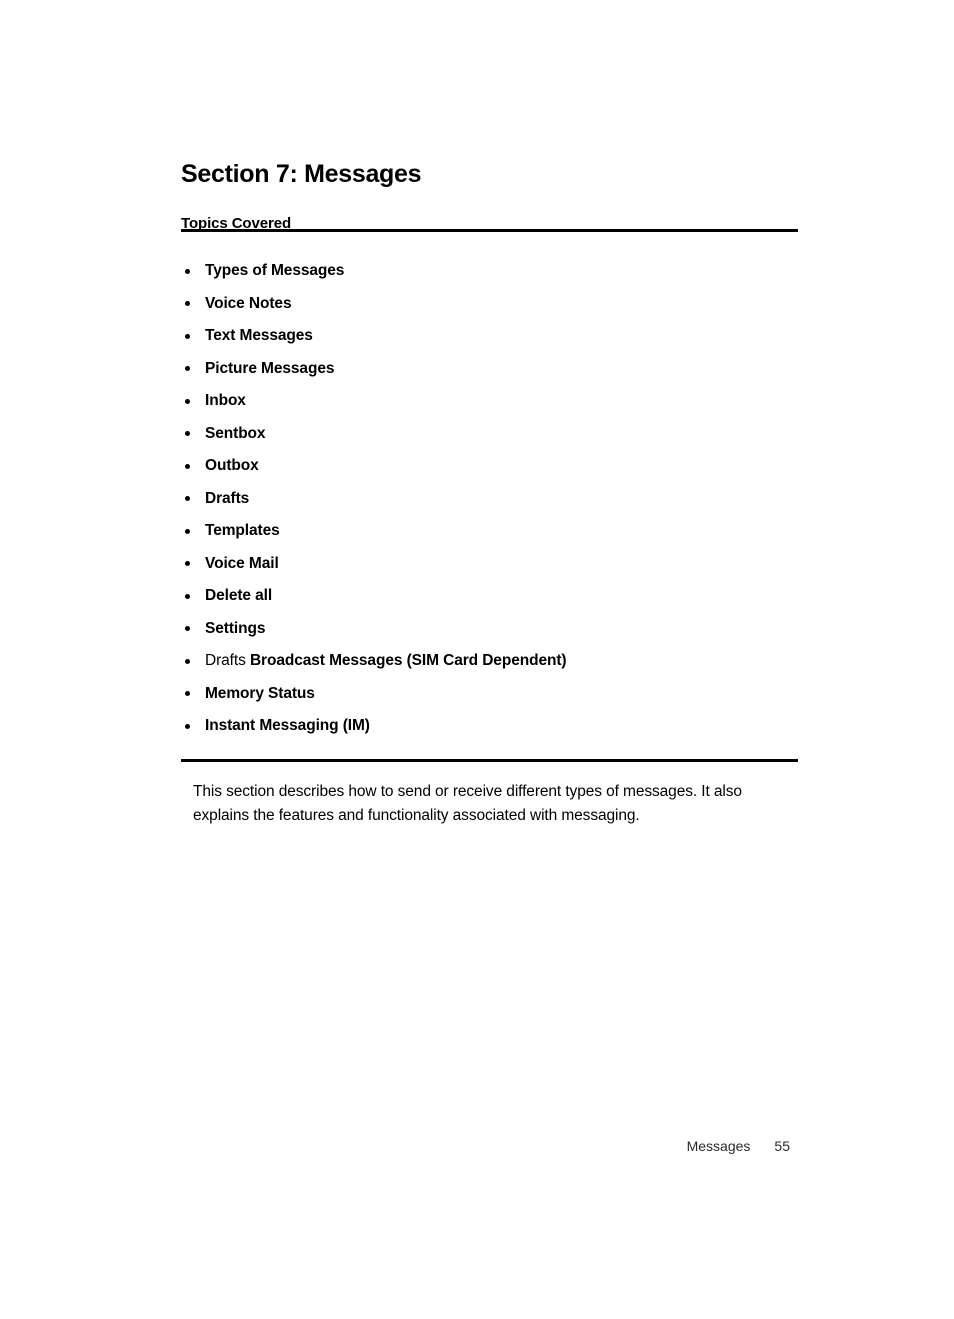 This screenshot has width=954, height=1319. Describe the element at coordinates (489, 230) in the screenshot. I see `divider-top` at that location.